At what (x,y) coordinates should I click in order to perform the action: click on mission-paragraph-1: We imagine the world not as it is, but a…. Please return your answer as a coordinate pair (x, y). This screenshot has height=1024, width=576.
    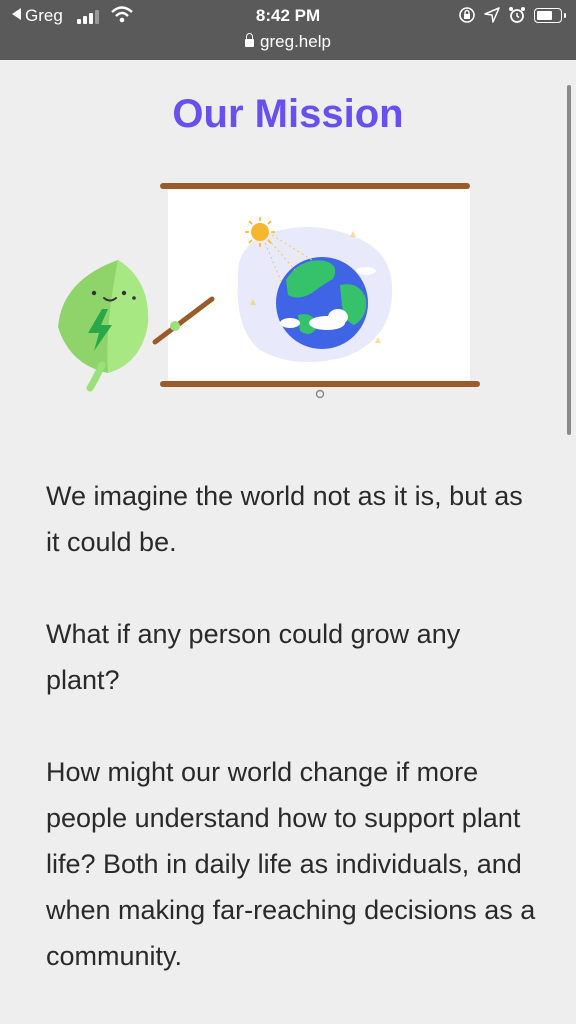
    Looking at the image, I should click on (284, 519).